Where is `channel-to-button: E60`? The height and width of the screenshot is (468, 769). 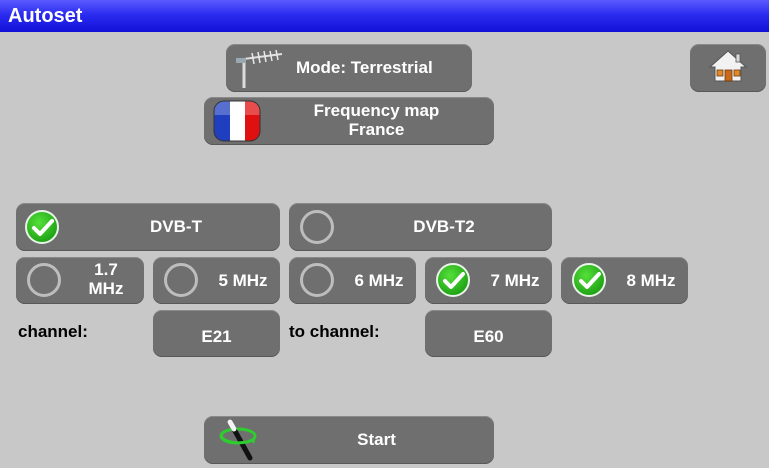 channel-to-button: E60 is located at coordinates (488, 333).